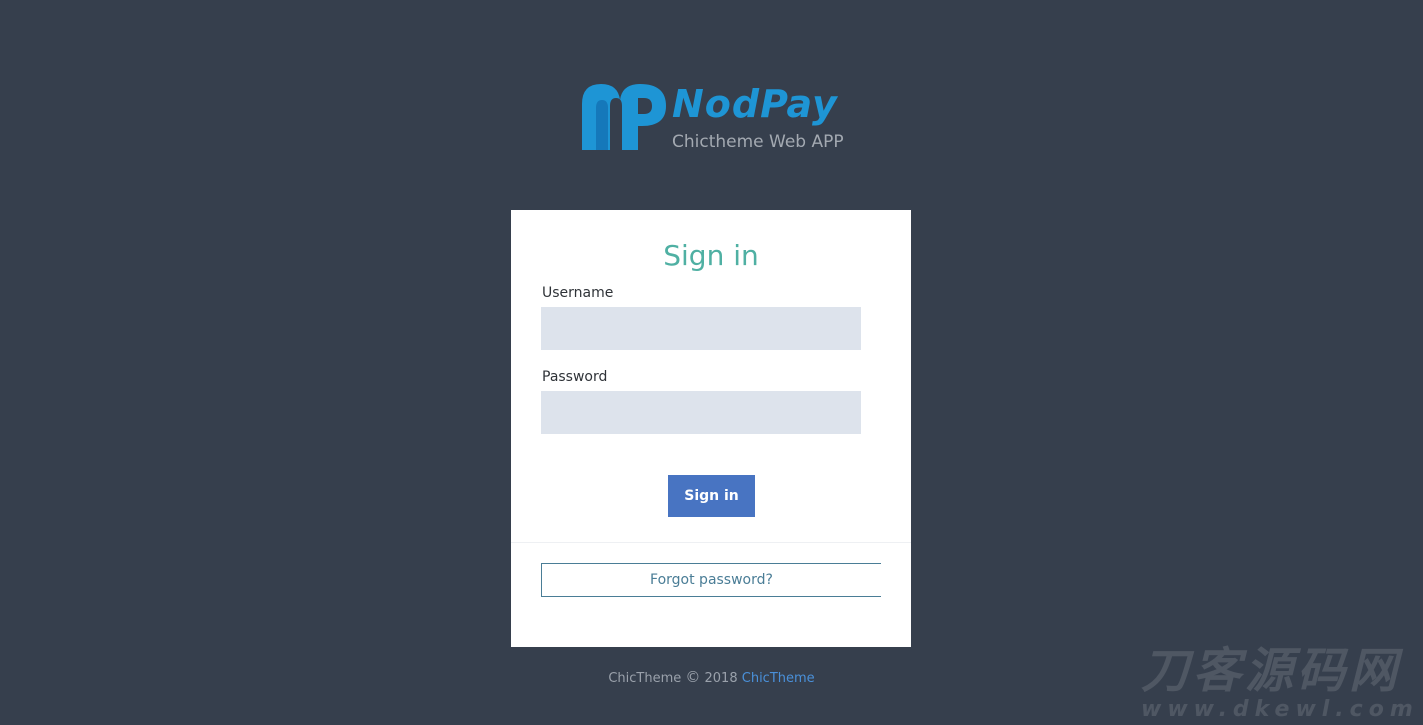  I want to click on logo-tagline: Chictheme Web APP, so click(758, 142).